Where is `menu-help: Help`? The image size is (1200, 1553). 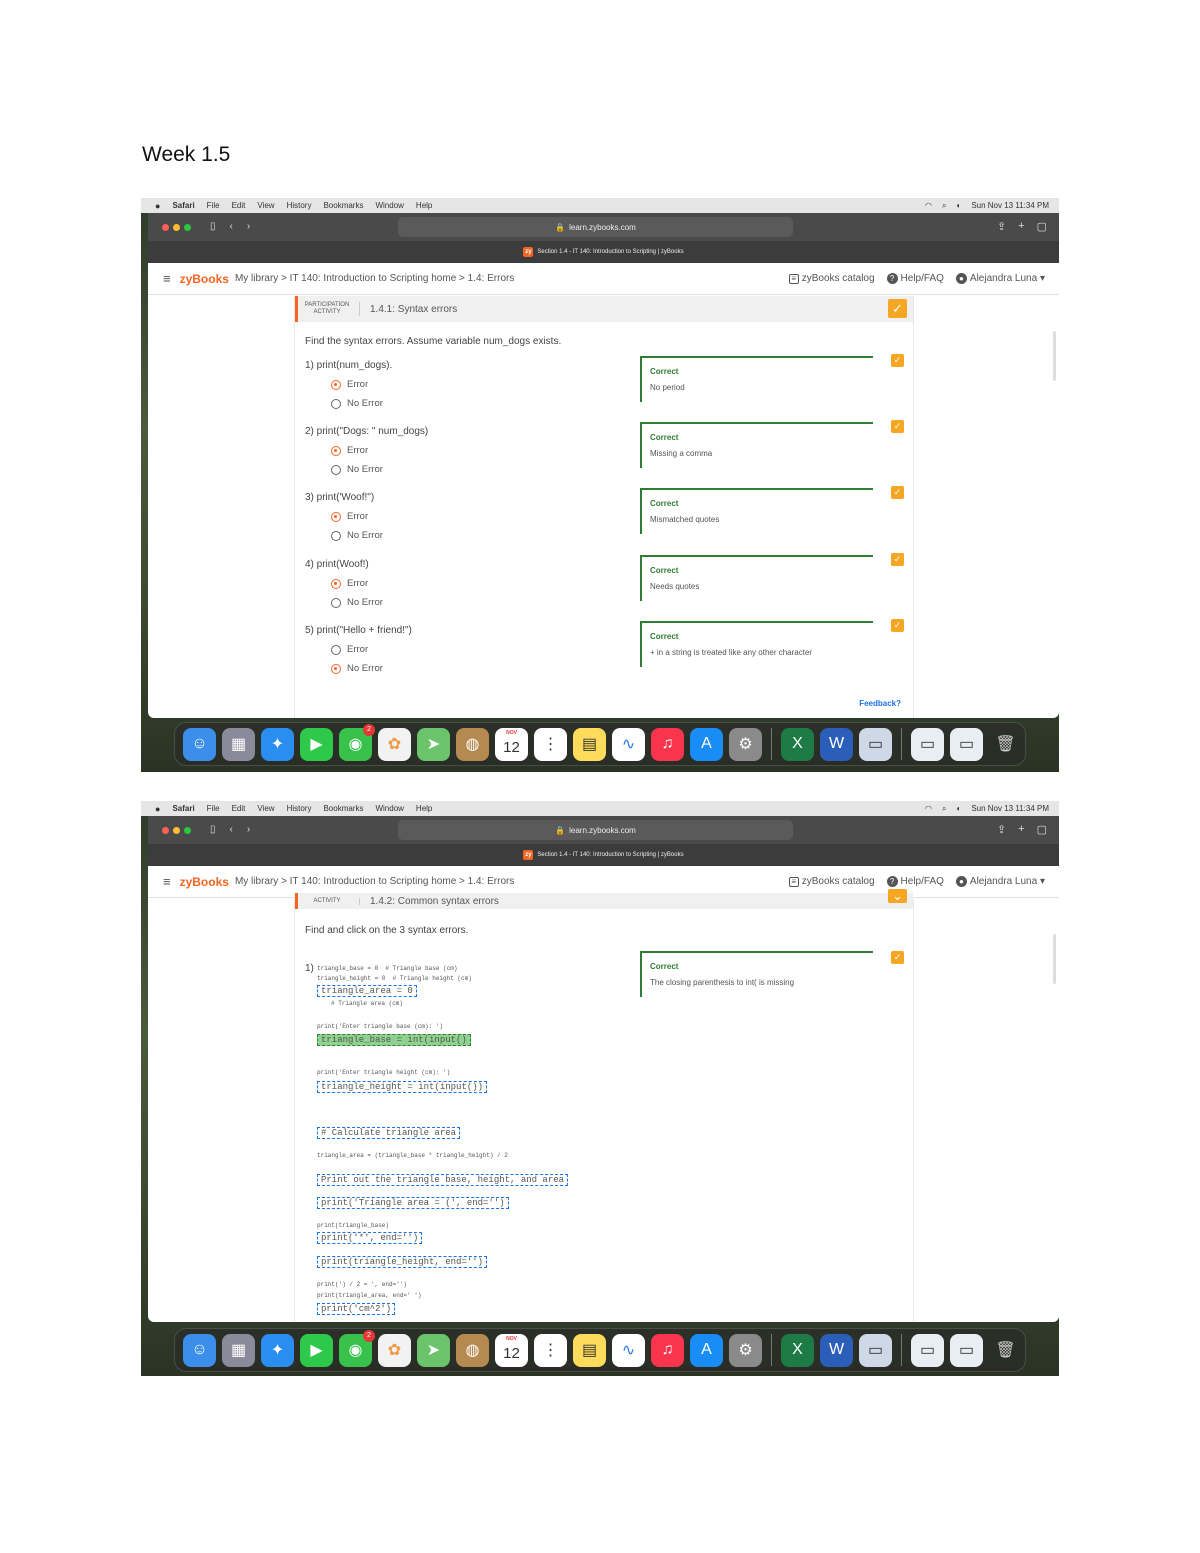 menu-help: Help is located at coordinates (424, 205).